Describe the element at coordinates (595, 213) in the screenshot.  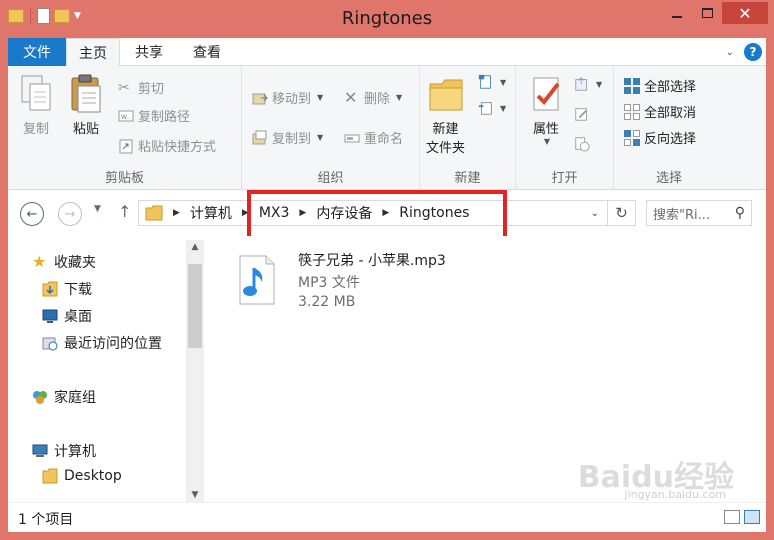
I see `address-history-chevron-icon: ⌄` at that location.